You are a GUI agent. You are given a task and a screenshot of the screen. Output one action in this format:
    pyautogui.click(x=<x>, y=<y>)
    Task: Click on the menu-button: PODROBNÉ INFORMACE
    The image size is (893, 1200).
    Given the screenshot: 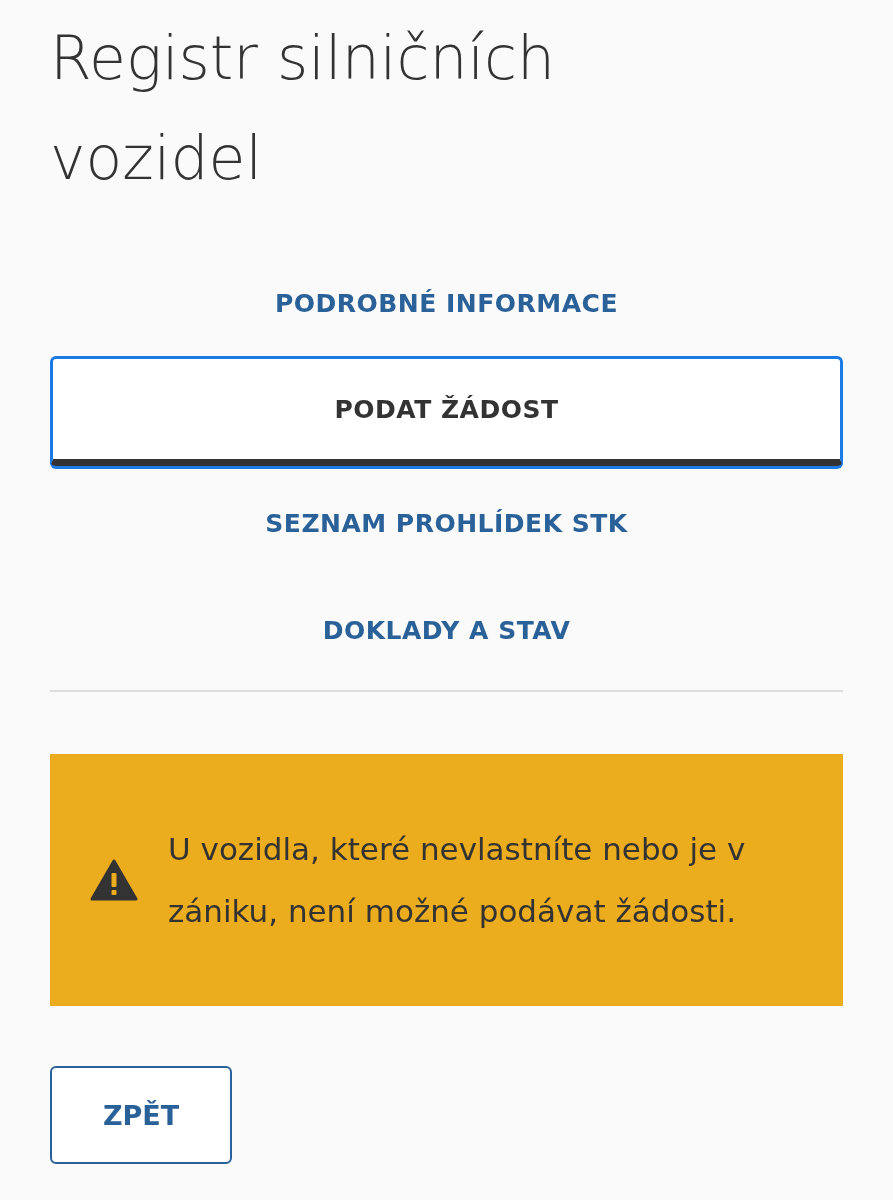 What is the action you would take?
    pyautogui.click(x=446, y=303)
    